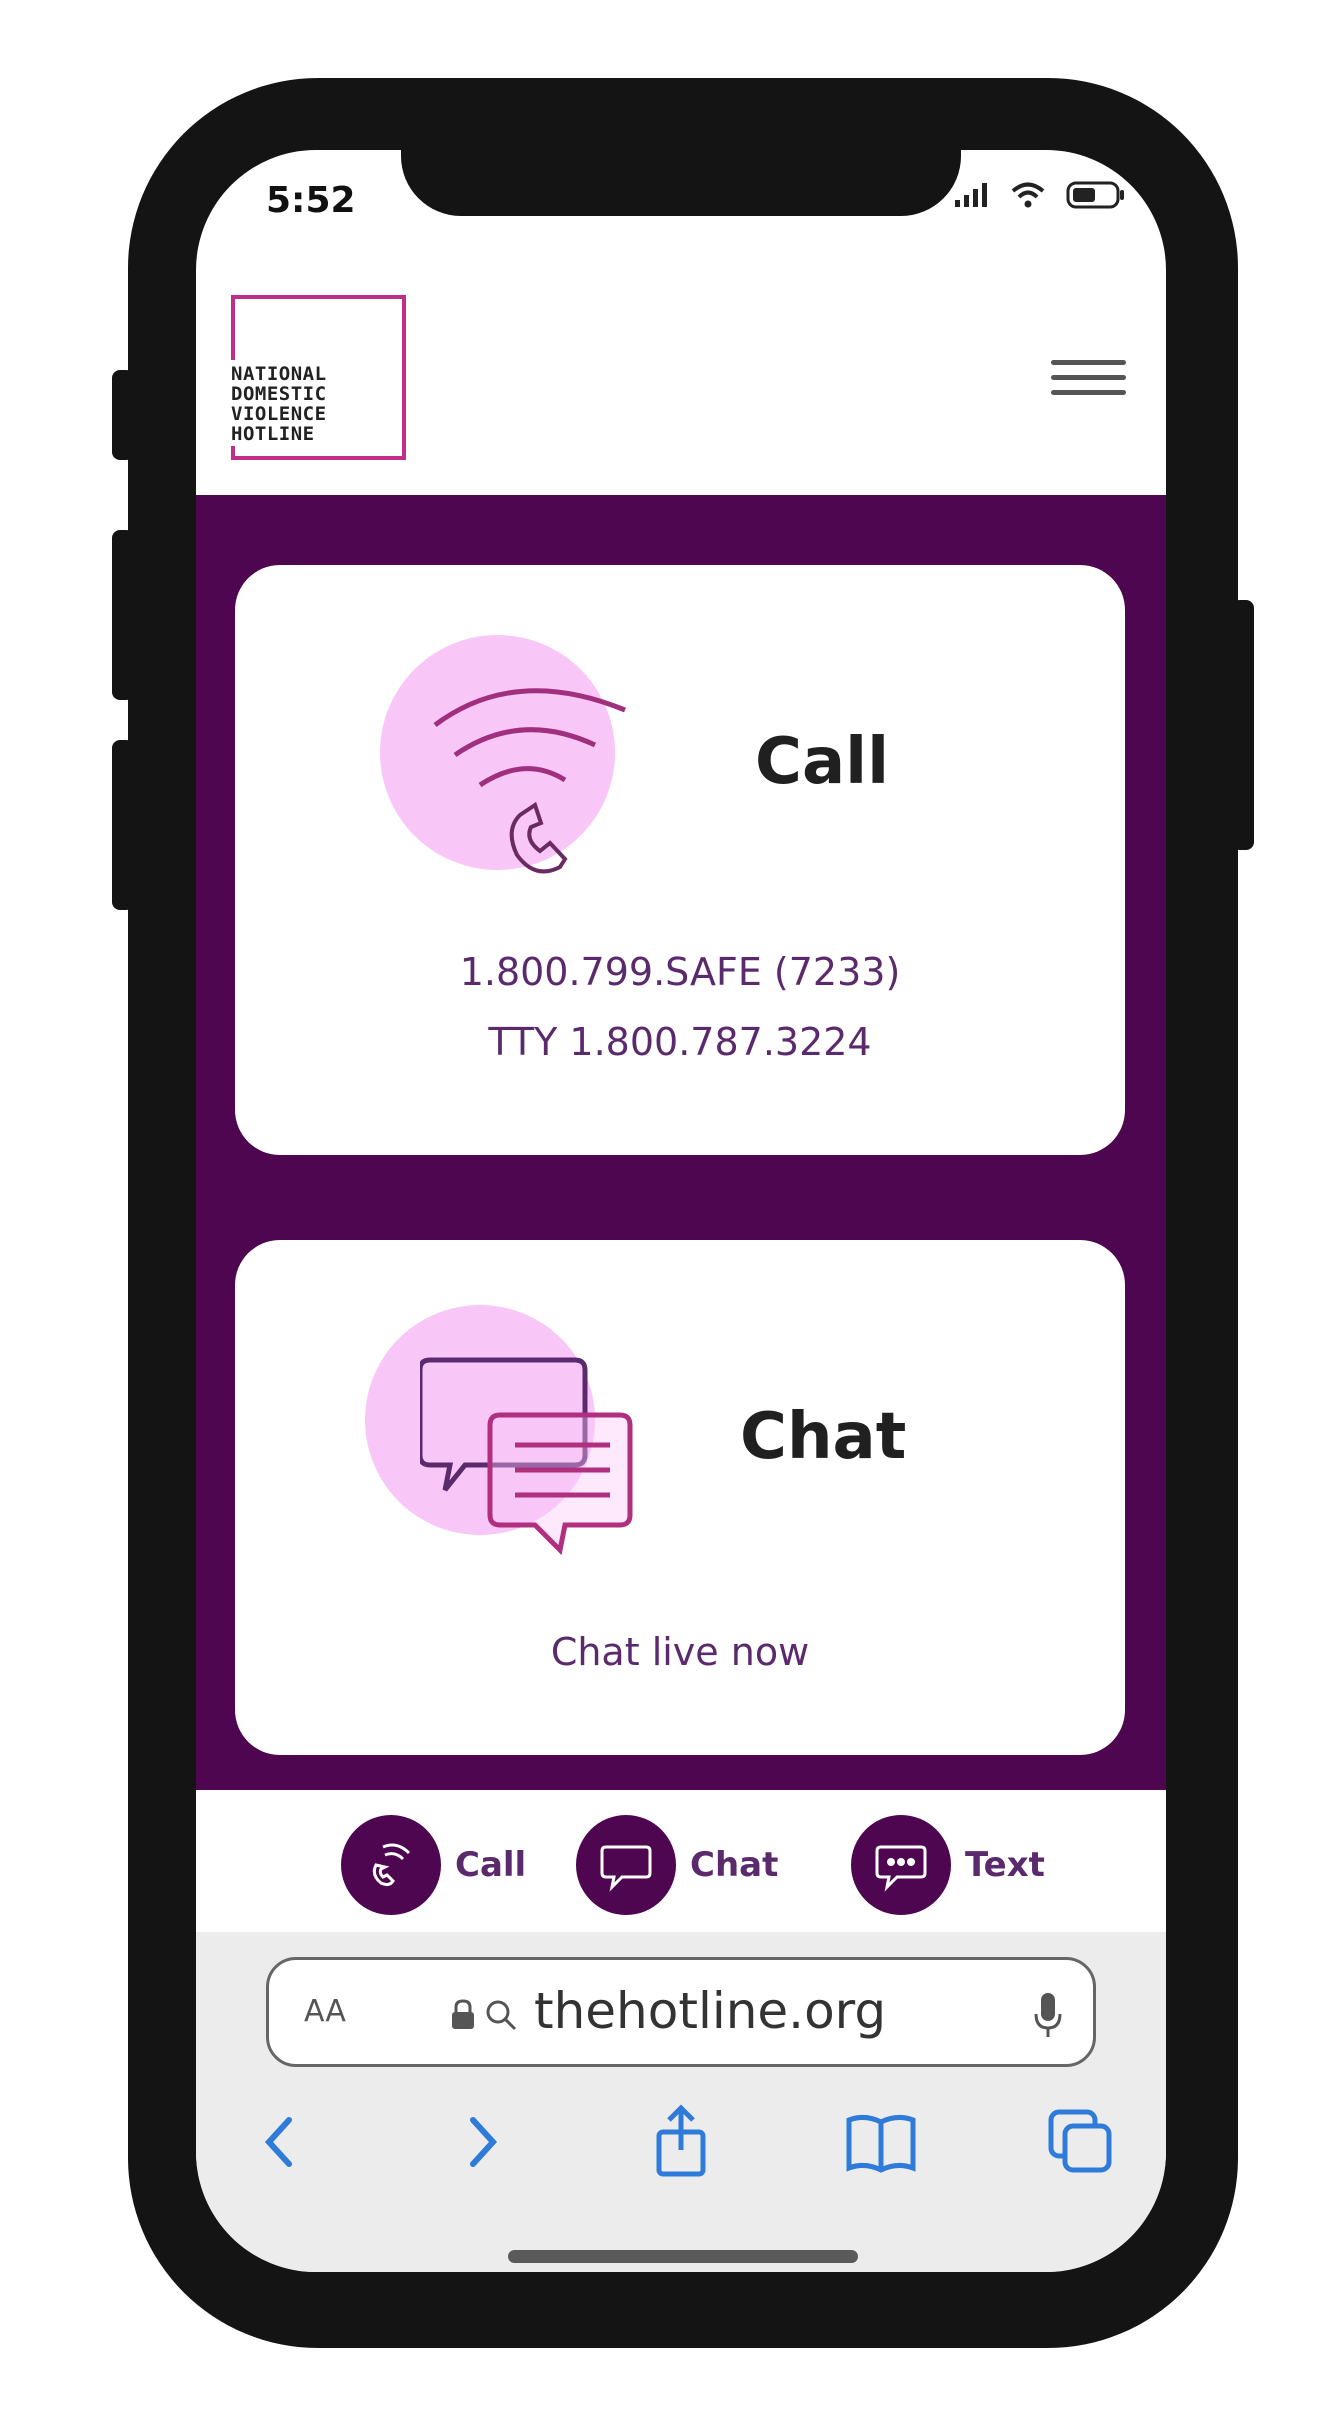 Image resolution: width=1320 pixels, height=2425 pixels. What do you see at coordinates (391, 1865) in the screenshot?
I see `phone-icon` at bounding box center [391, 1865].